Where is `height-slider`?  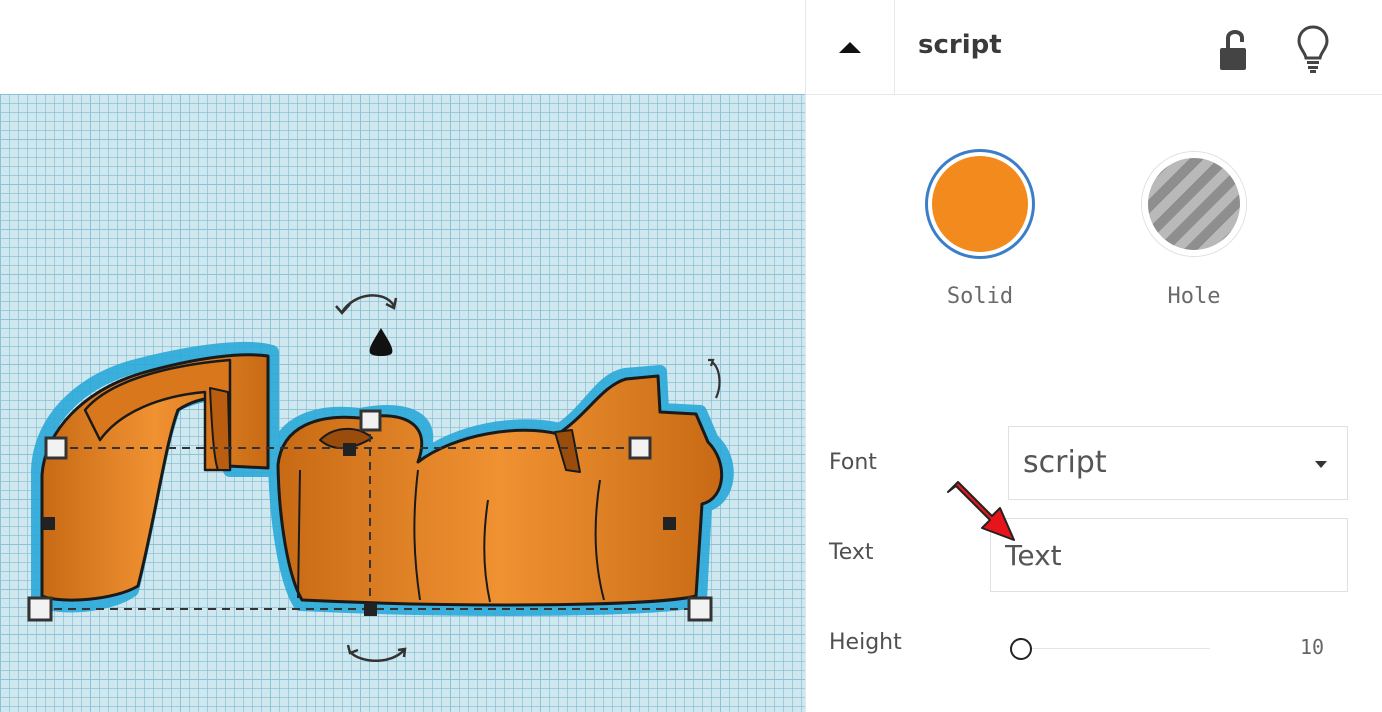 height-slider is located at coordinates (1110, 649).